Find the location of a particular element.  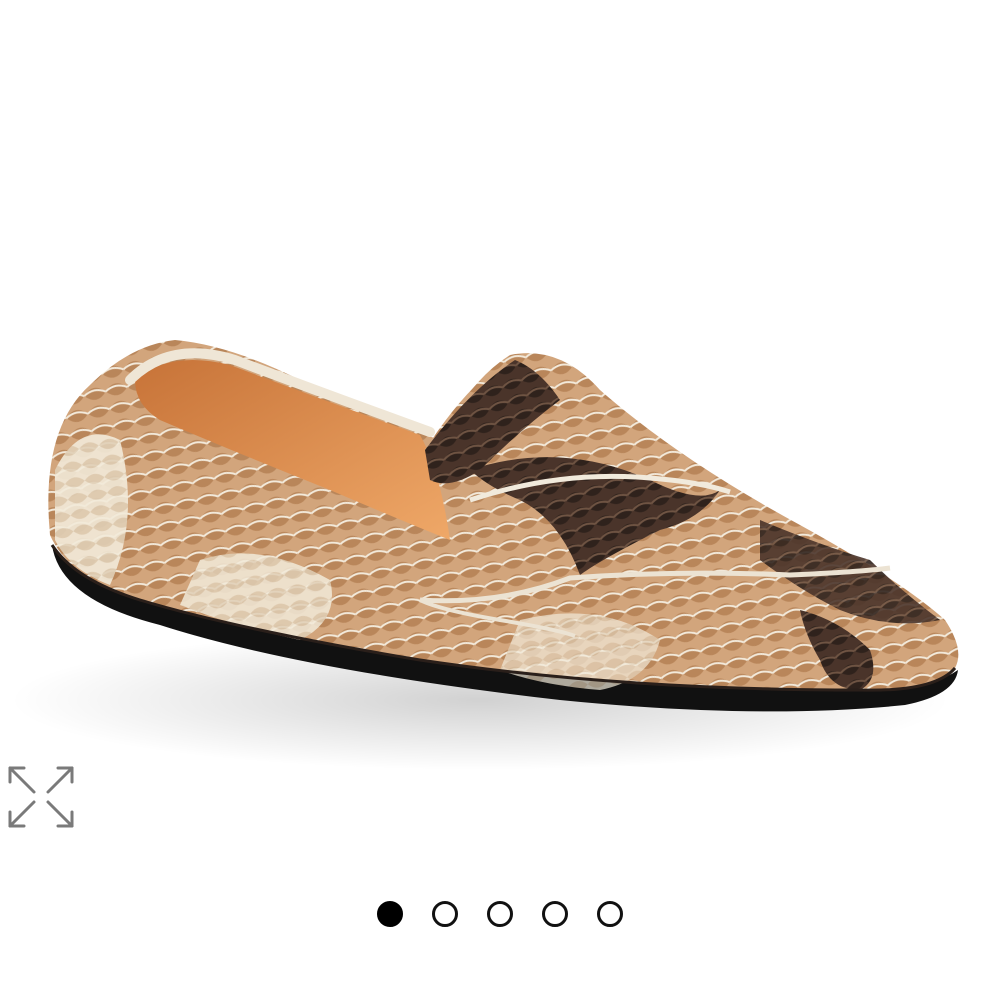

expand-arrows-icon is located at coordinates (41, 797).